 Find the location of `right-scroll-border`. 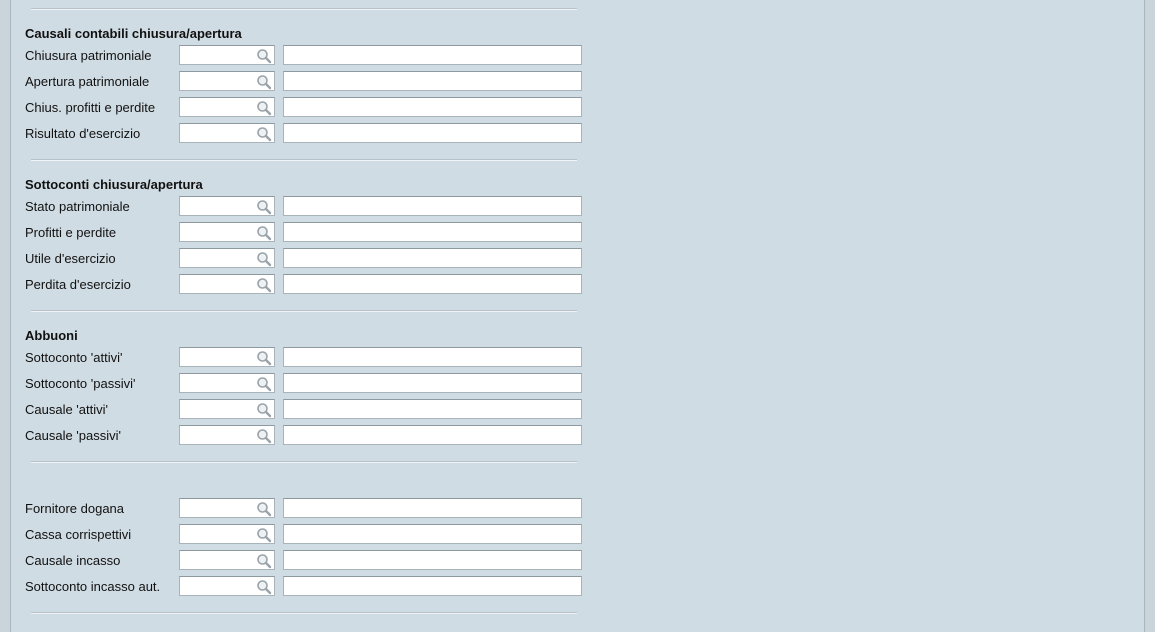

right-scroll-border is located at coordinates (1149, 316).